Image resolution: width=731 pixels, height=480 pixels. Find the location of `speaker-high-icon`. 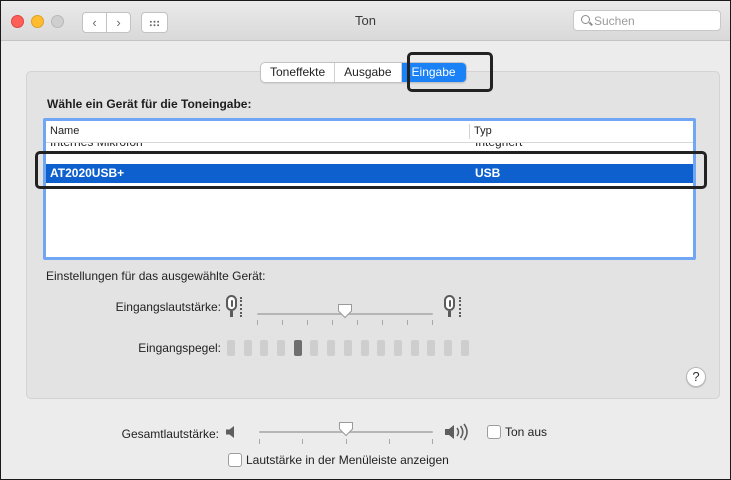

speaker-high-icon is located at coordinates (463, 433).